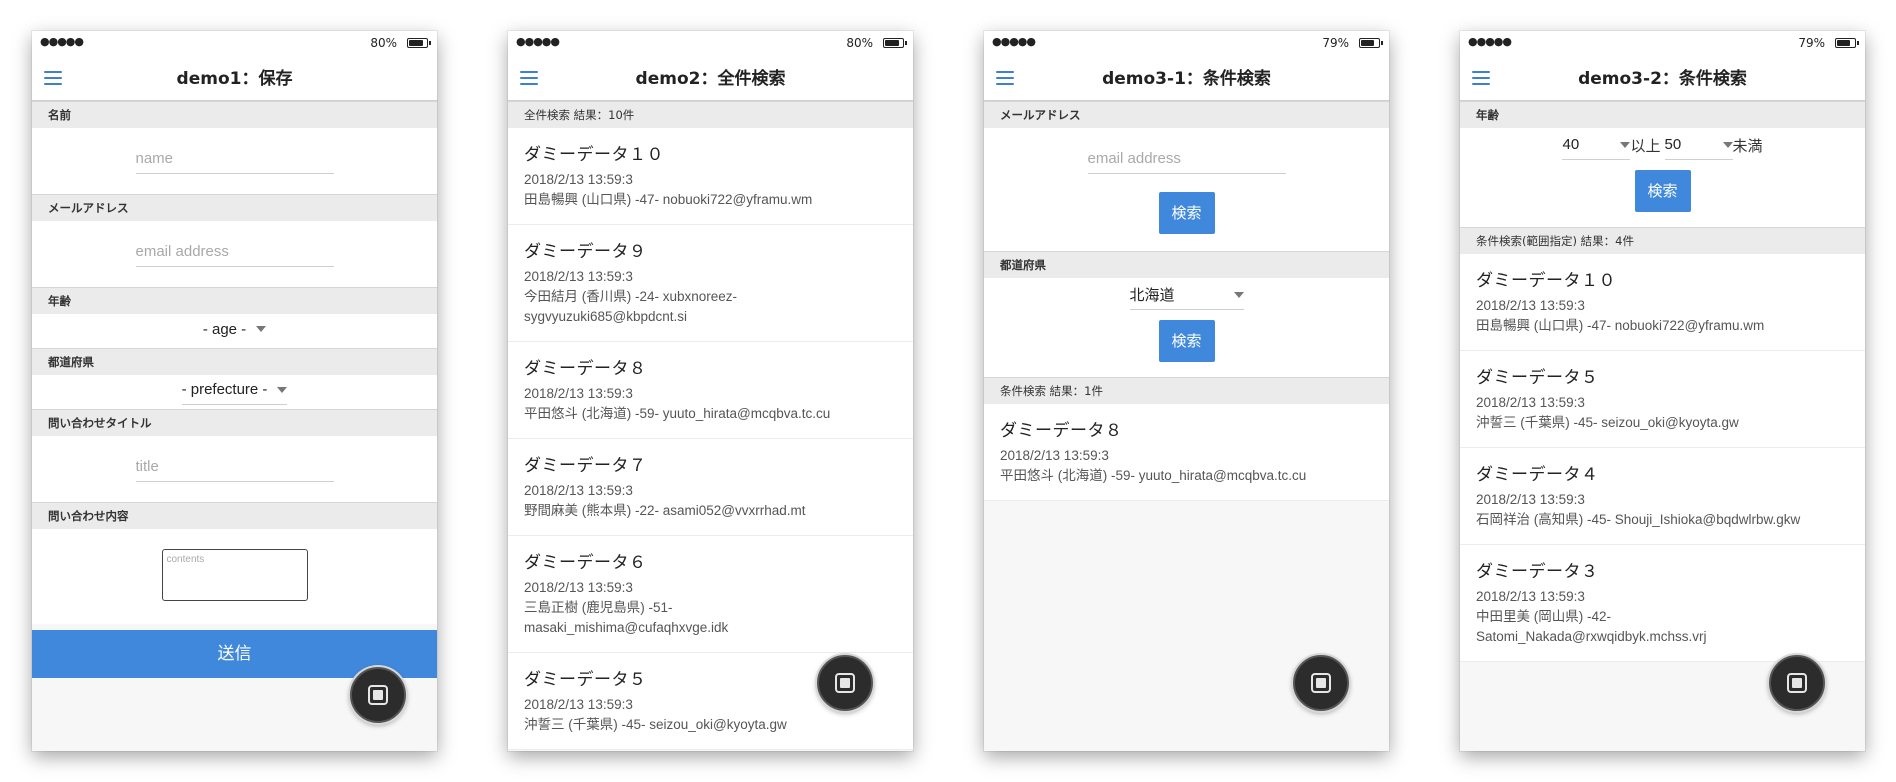 Image resolution: width=1896 pixels, height=782 pixels. I want to click on name-input, so click(234, 159).